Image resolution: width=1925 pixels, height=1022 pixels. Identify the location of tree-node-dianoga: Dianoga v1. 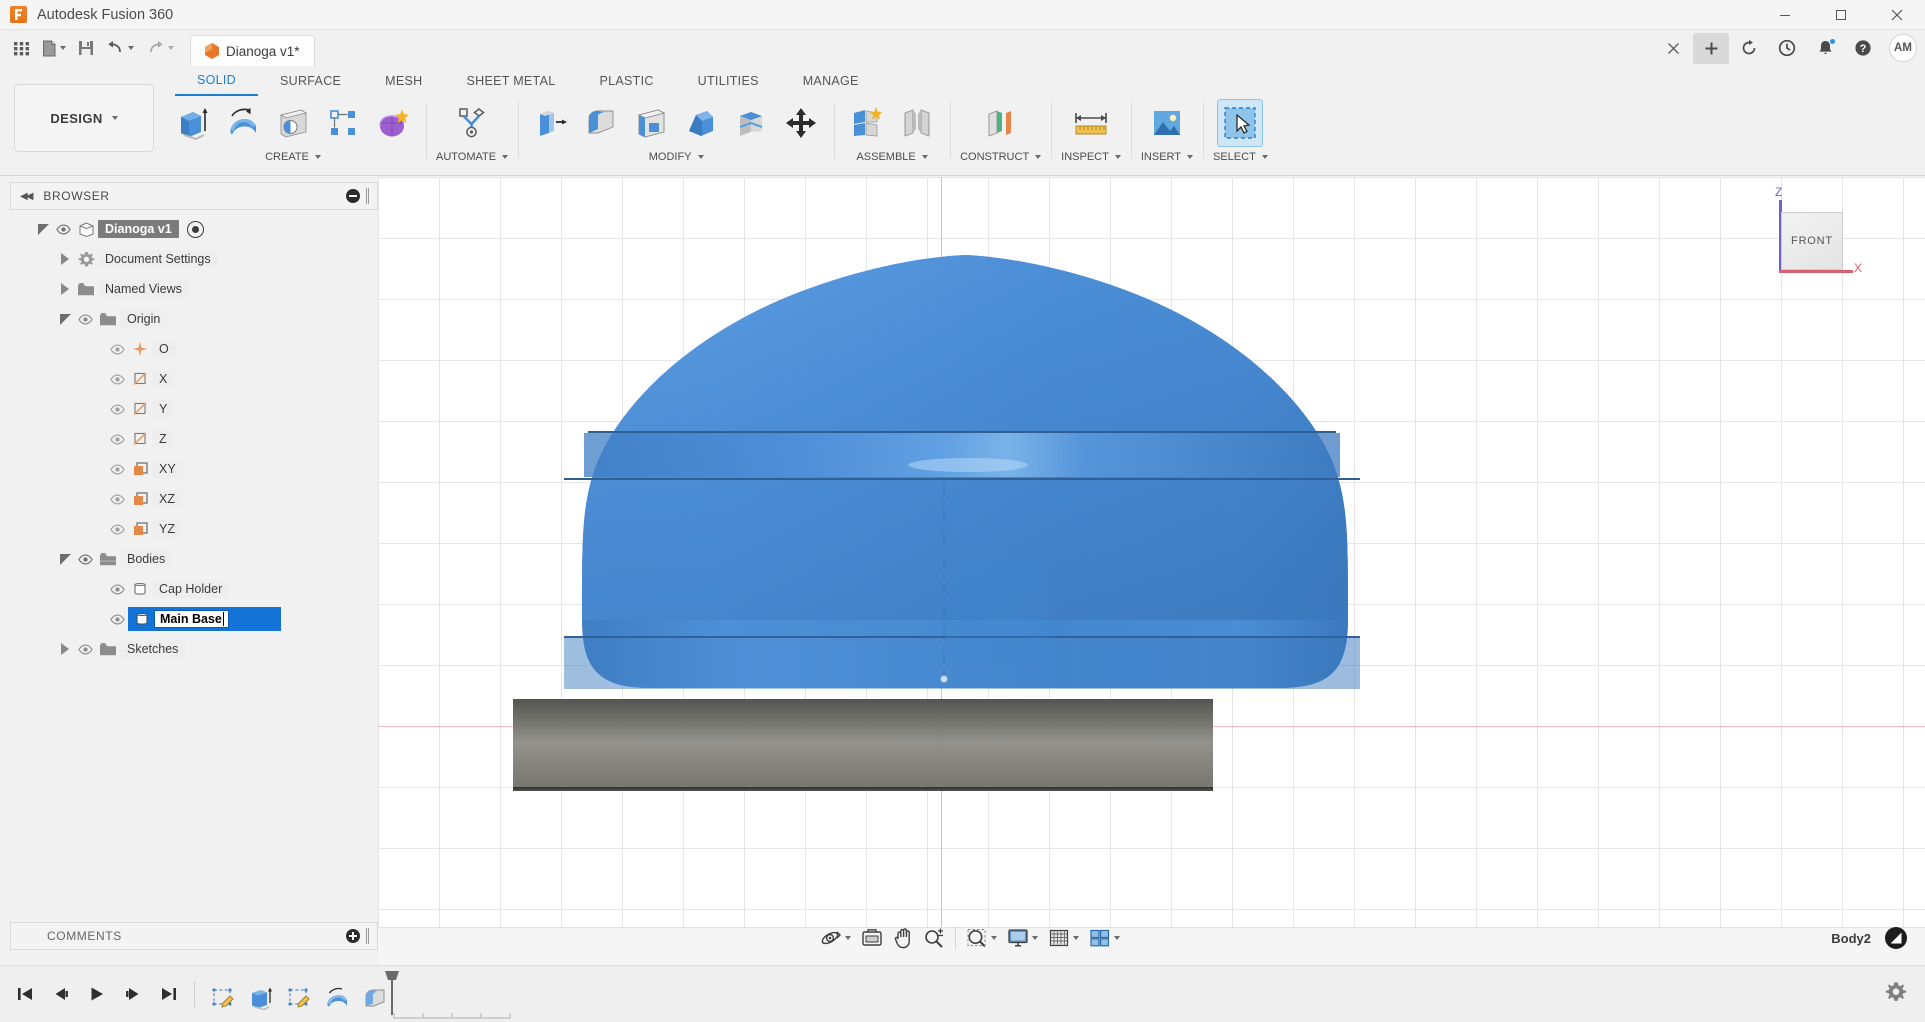
(194, 229).